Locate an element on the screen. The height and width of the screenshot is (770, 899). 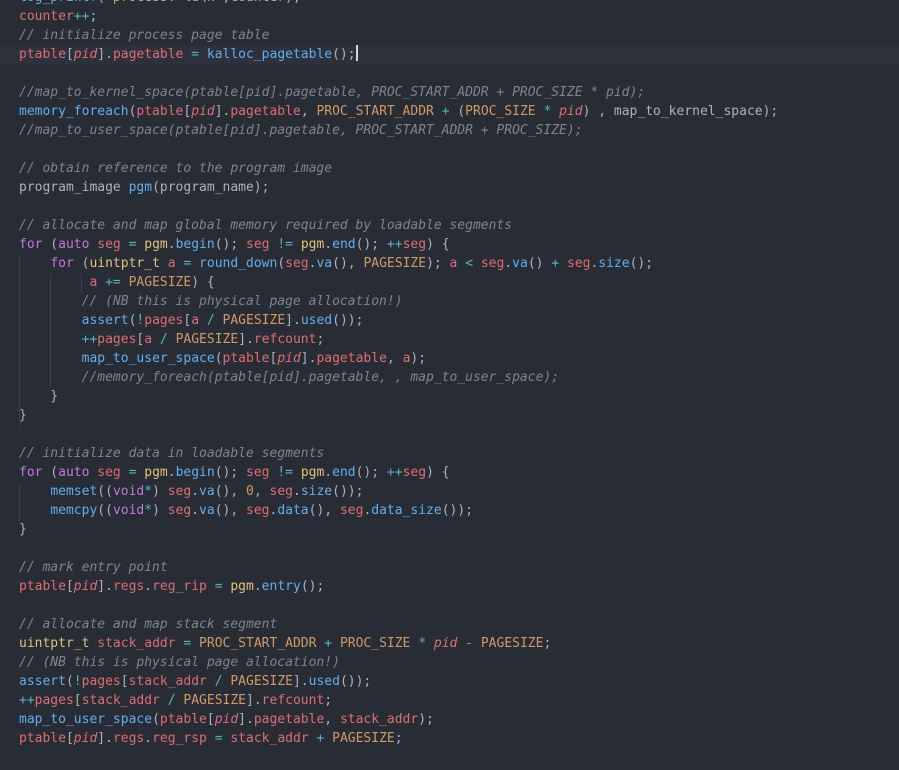
code-line: // allocate and map stack segment is located at coordinates (449, 624).